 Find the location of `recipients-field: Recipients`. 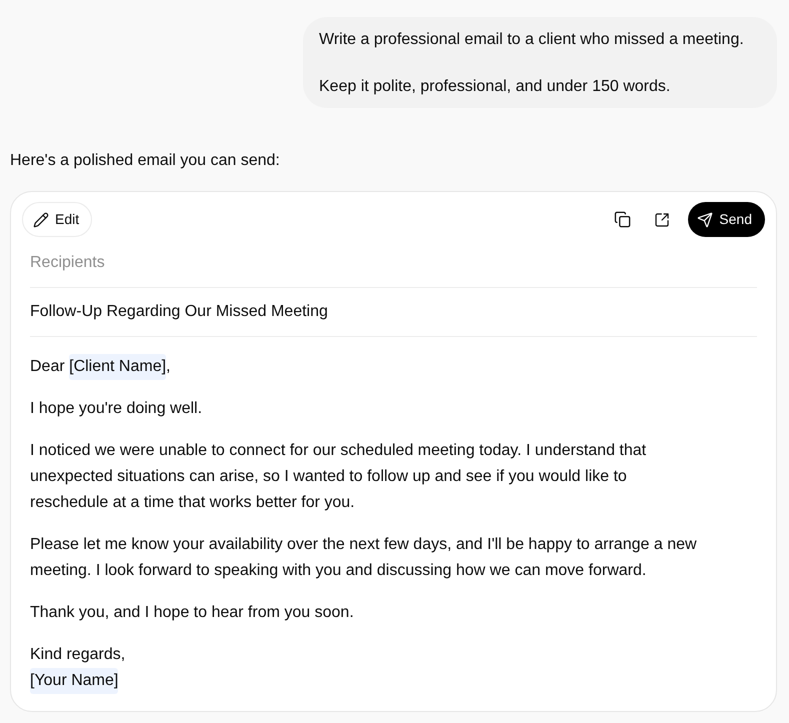

recipients-field: Recipients is located at coordinates (393, 263).